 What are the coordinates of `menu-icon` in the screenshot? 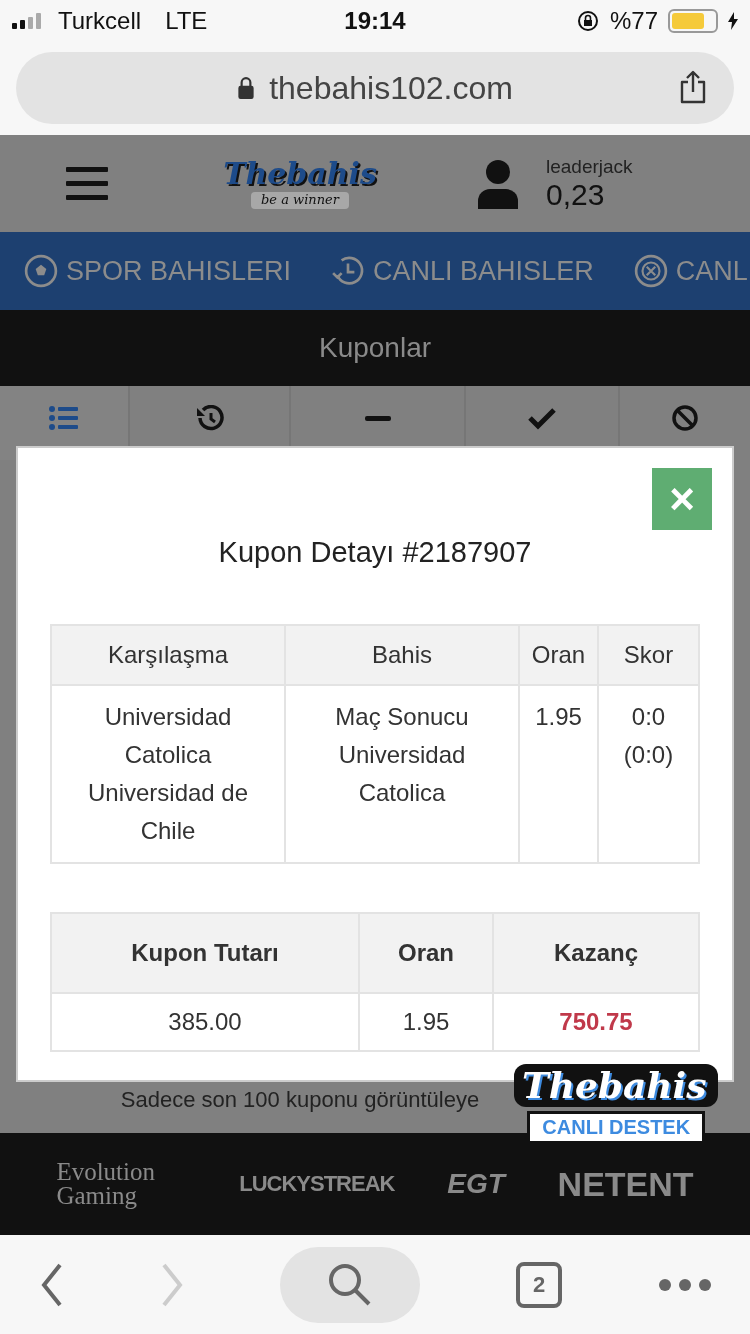 It's located at (87, 183).